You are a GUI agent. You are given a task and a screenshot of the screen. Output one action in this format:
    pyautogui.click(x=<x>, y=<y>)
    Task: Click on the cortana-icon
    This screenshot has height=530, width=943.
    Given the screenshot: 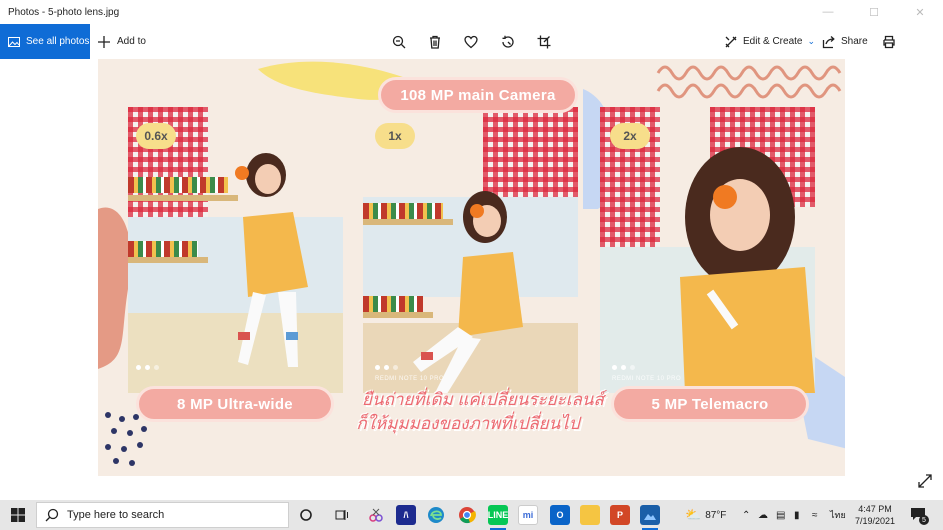 What is the action you would take?
    pyautogui.click(x=306, y=515)
    